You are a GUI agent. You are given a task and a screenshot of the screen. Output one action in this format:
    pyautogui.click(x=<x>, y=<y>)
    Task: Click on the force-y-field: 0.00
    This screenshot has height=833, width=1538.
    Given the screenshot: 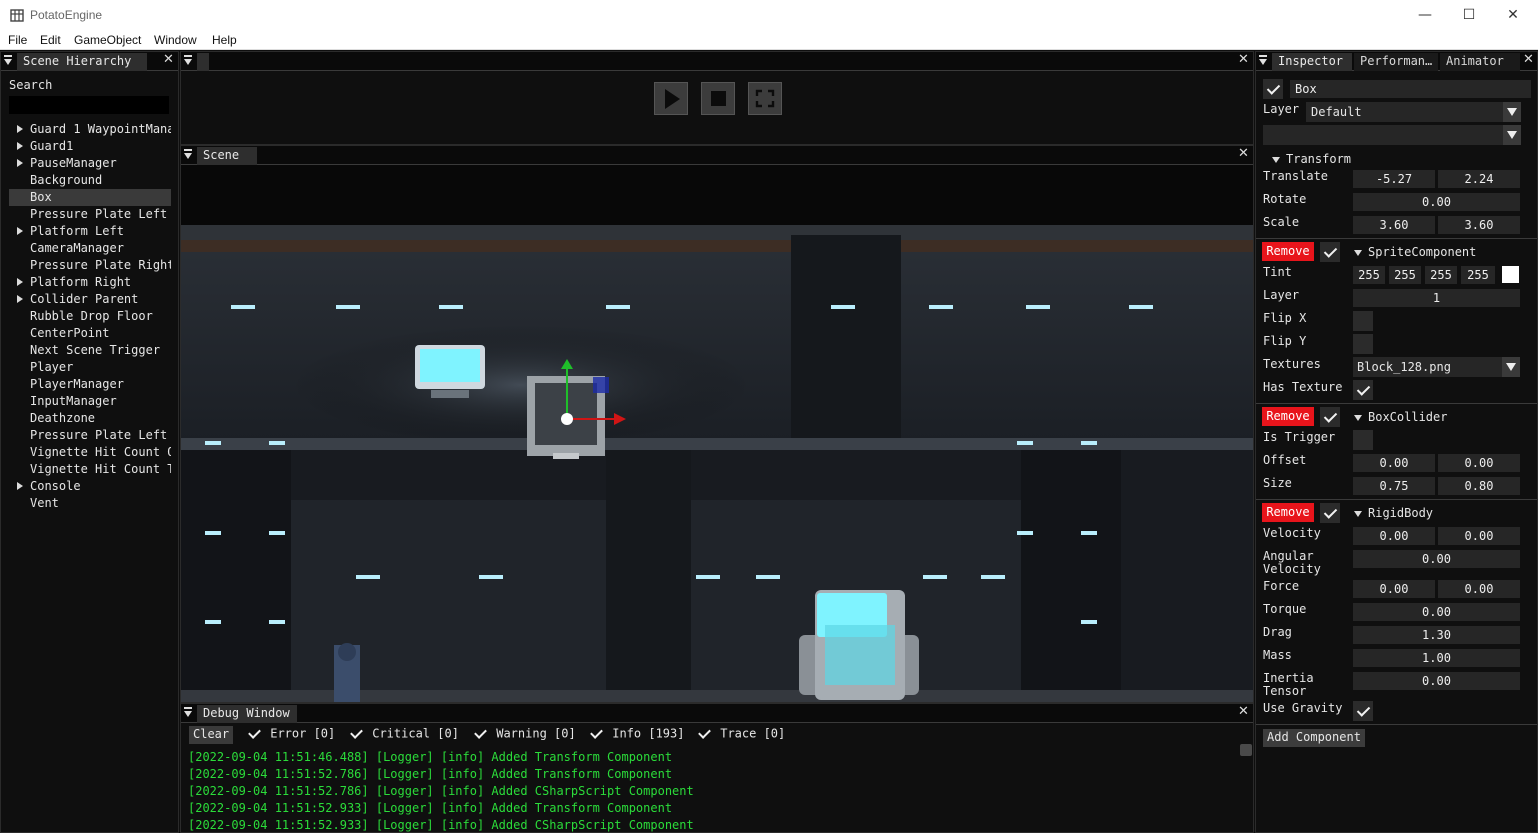 What is the action you would take?
    pyautogui.click(x=1479, y=589)
    